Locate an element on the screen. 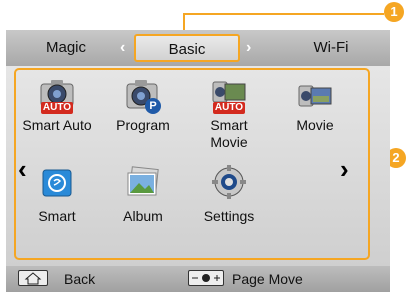 The width and height of the screenshot is (408, 294). next-page-icon: › is located at coordinates (344, 169).